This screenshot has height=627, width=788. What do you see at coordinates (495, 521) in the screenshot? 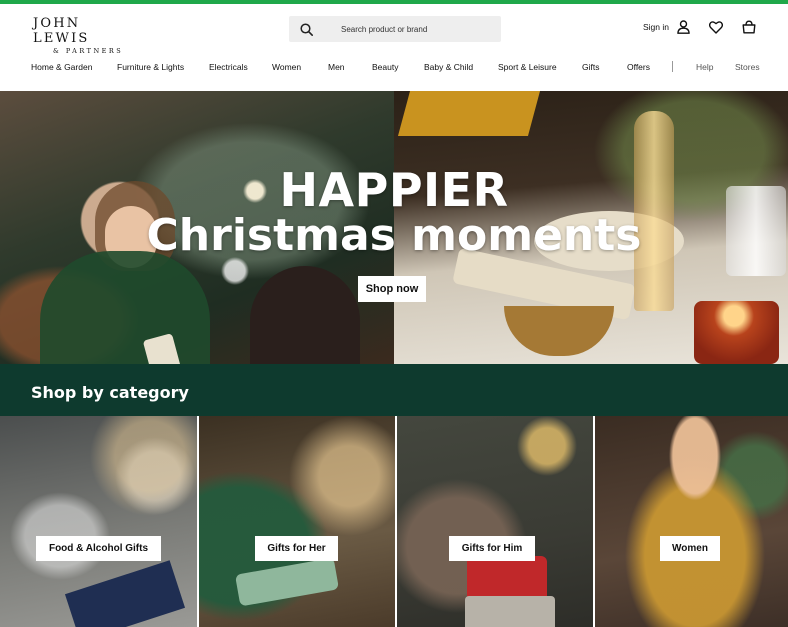
I see `category-tile-gifts-for-him: Gifts for Him` at bounding box center [495, 521].